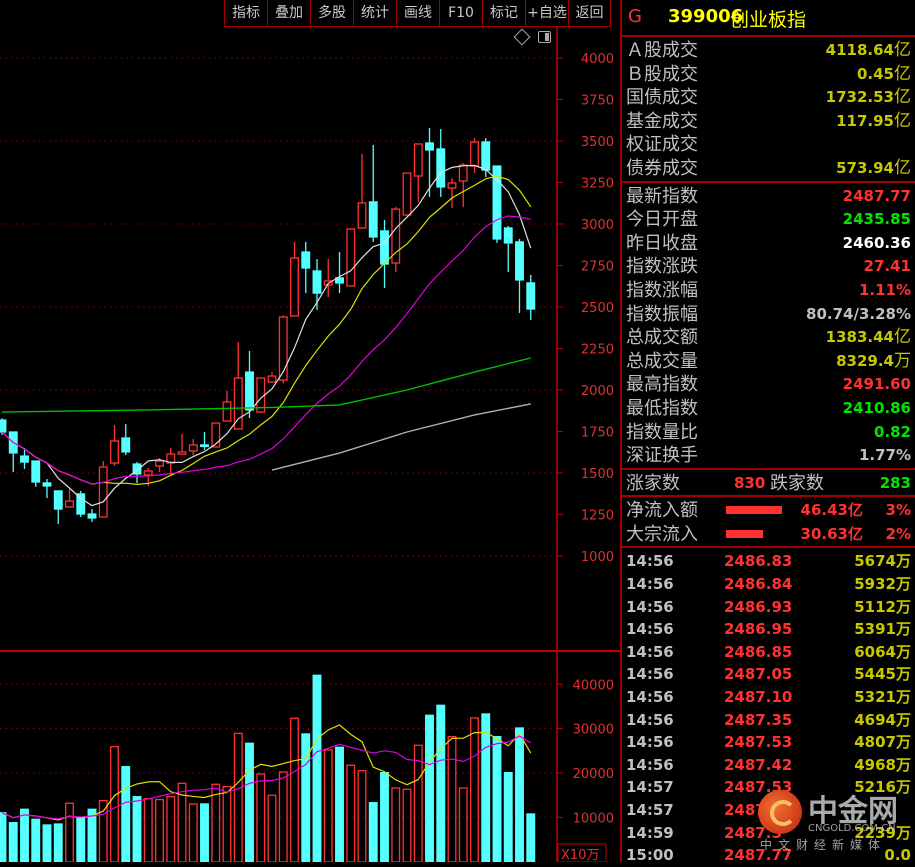  I want to click on toolbar-button-6: 标记, so click(503, 13).